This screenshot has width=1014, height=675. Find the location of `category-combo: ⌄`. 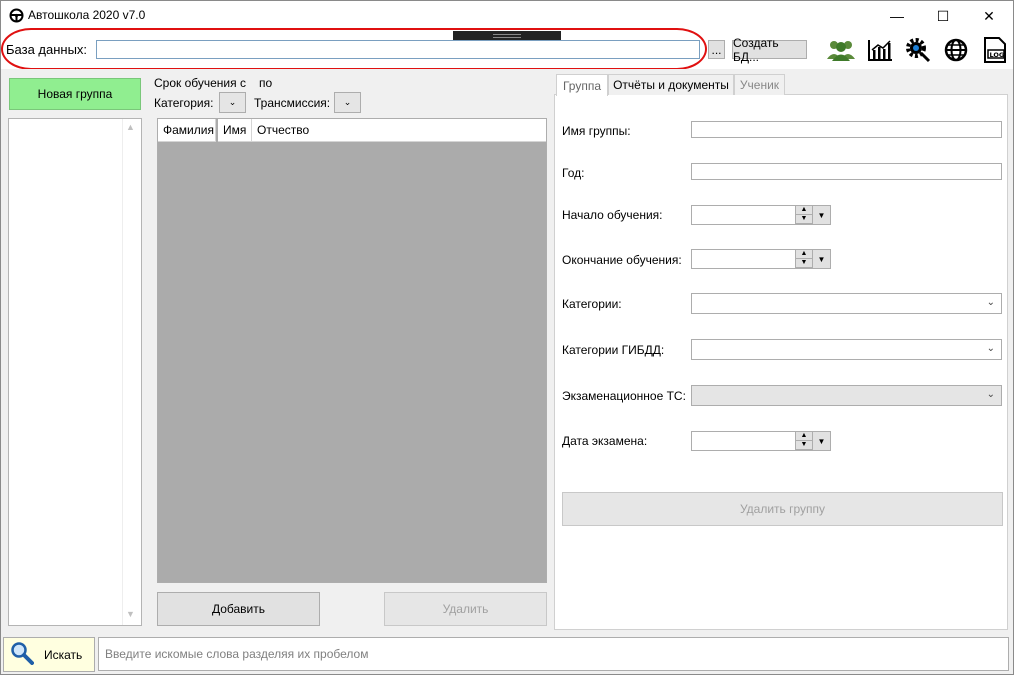

category-combo: ⌄ is located at coordinates (232, 102).